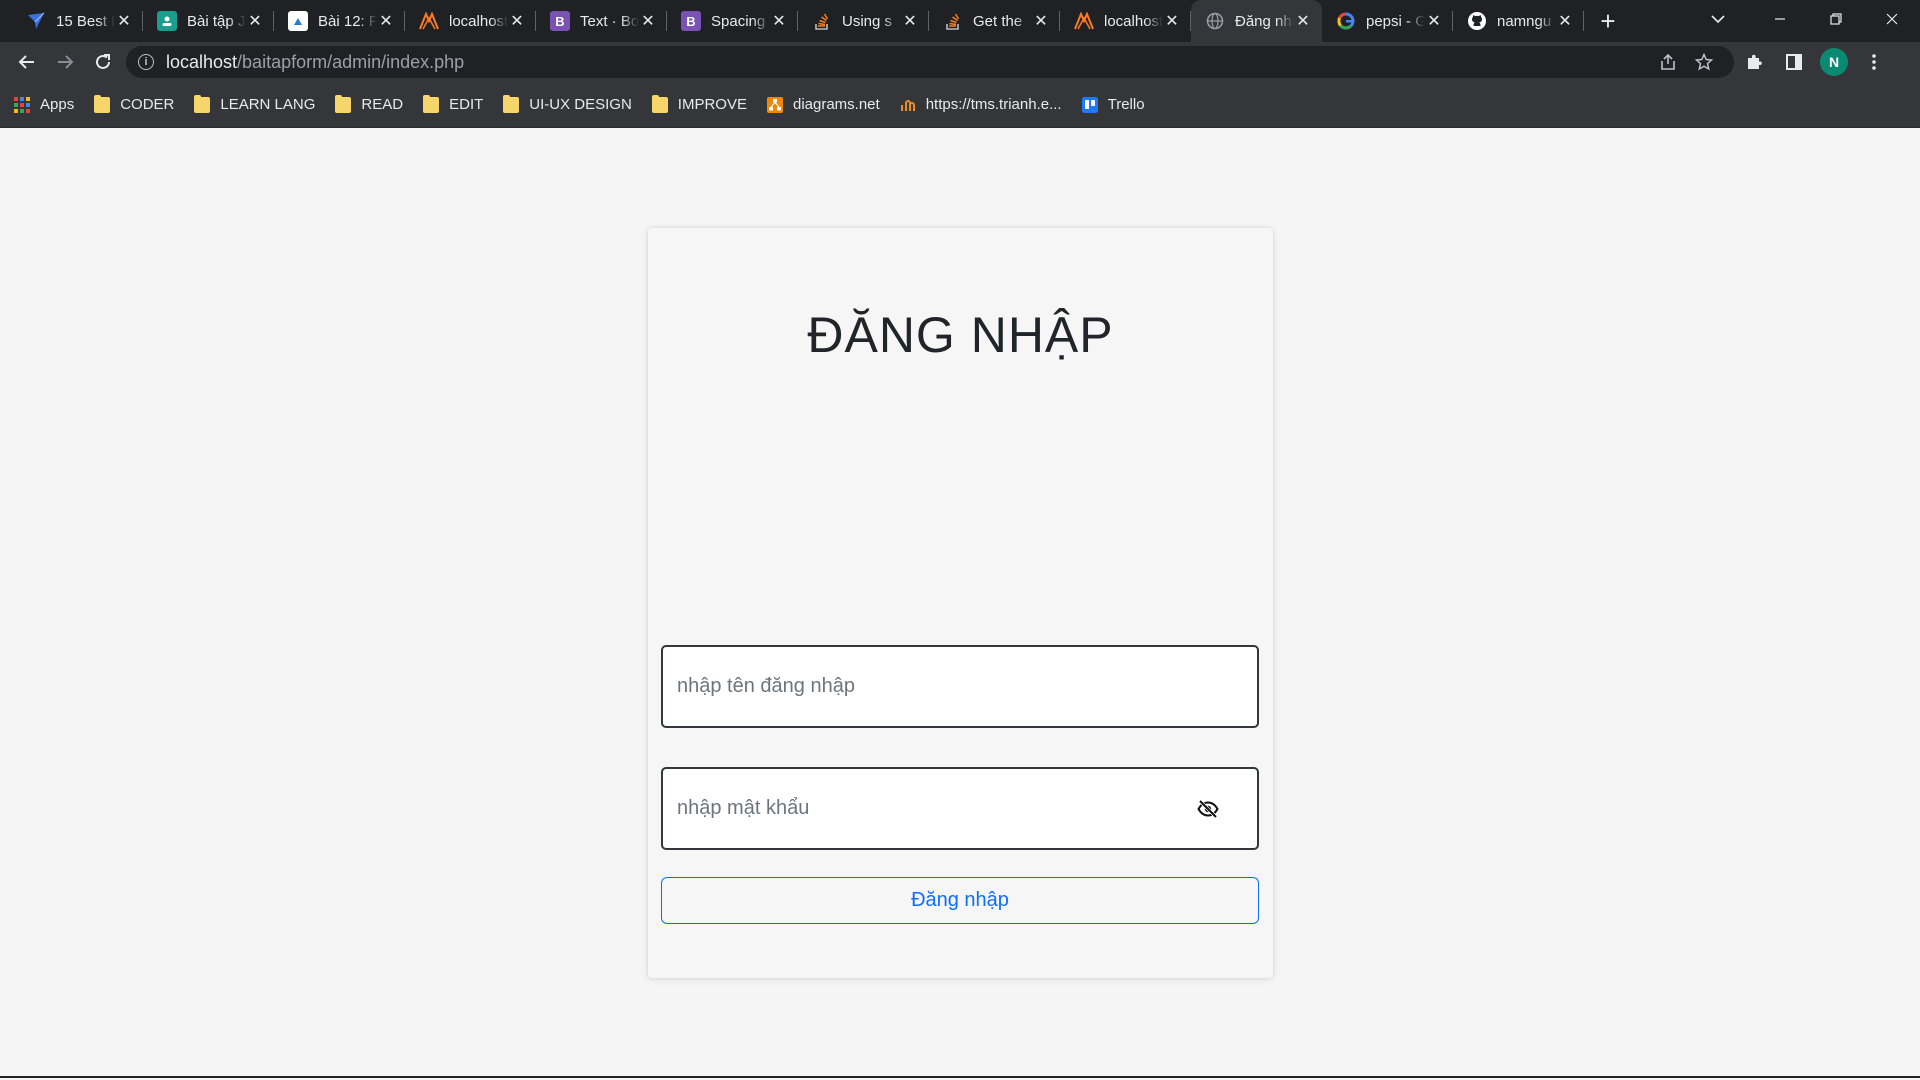 This screenshot has height=1080, width=1920. I want to click on password-field, so click(960, 808).